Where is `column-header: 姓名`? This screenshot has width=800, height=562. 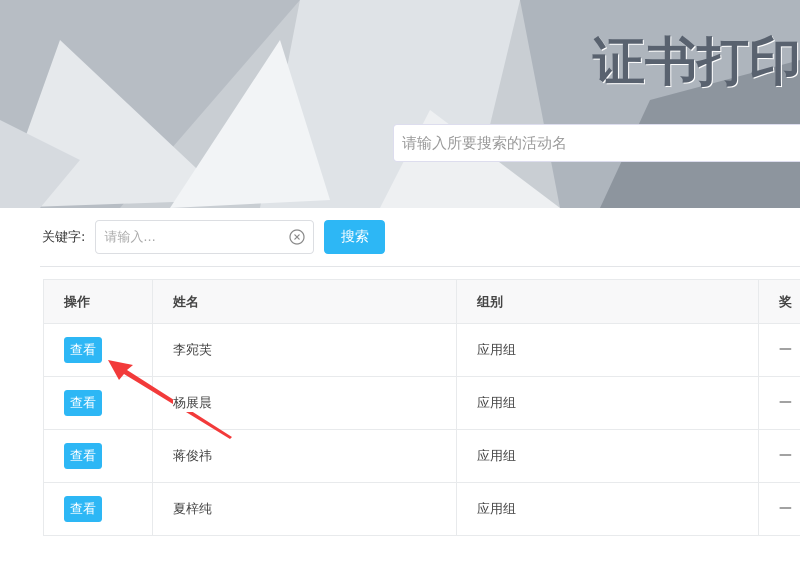
column-header: 姓名 is located at coordinates (186, 302).